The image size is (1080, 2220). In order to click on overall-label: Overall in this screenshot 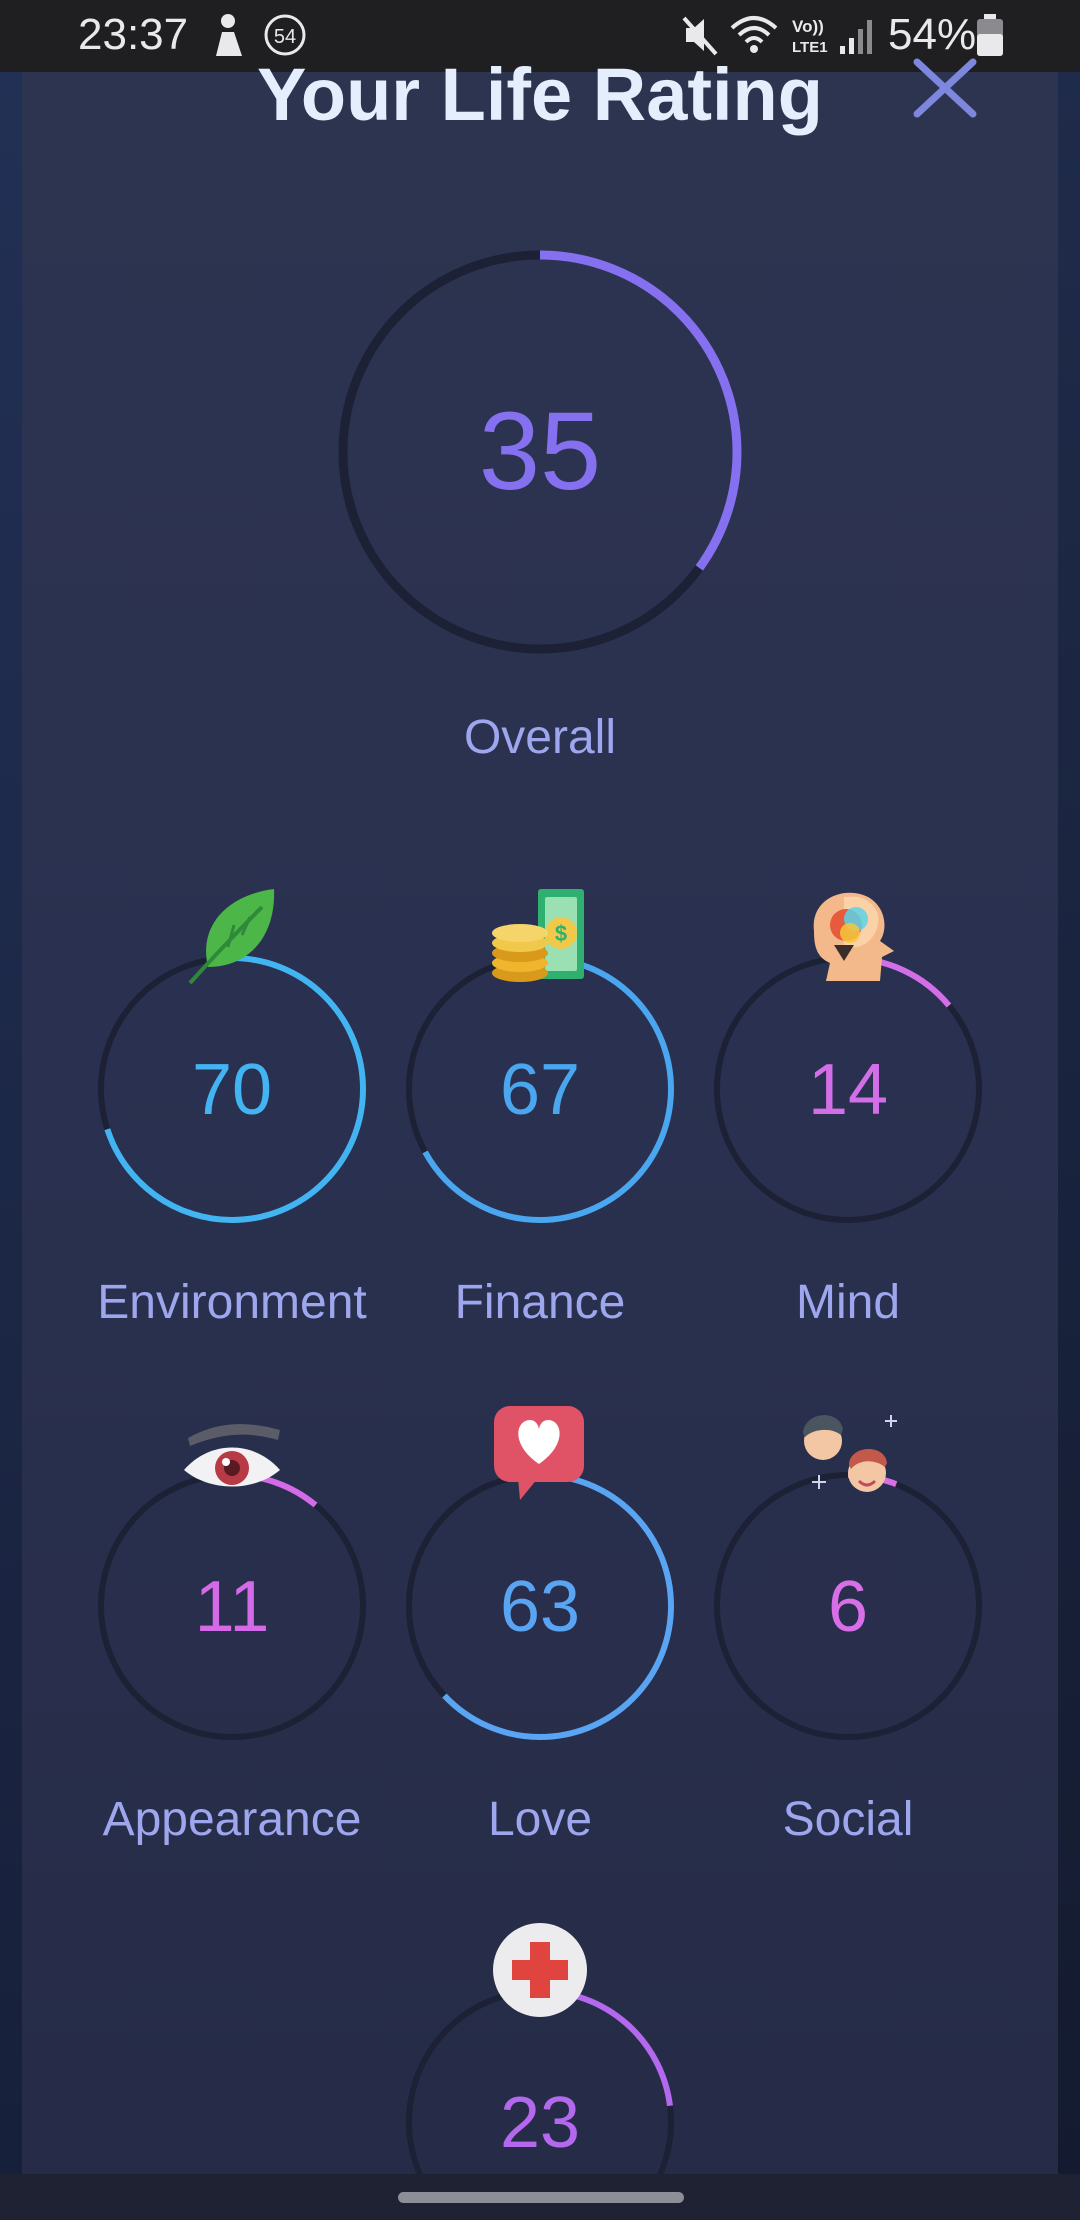, I will do `click(540, 737)`.